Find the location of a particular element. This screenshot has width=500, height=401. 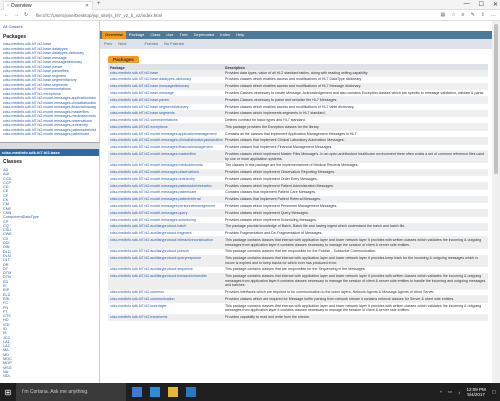

class-link: NDL is located at coordinates (49, 376).